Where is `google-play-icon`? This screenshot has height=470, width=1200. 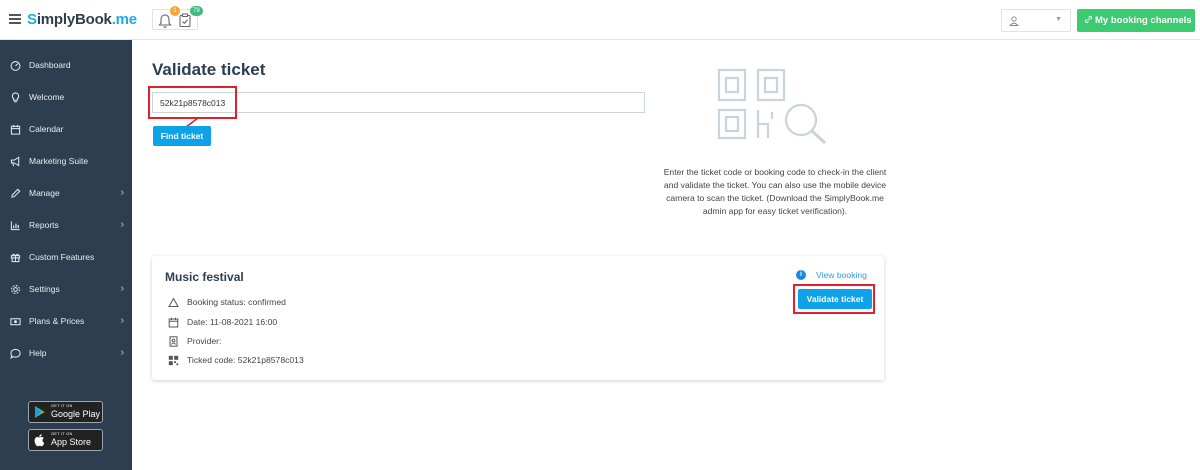
google-play-icon is located at coordinates (40, 412).